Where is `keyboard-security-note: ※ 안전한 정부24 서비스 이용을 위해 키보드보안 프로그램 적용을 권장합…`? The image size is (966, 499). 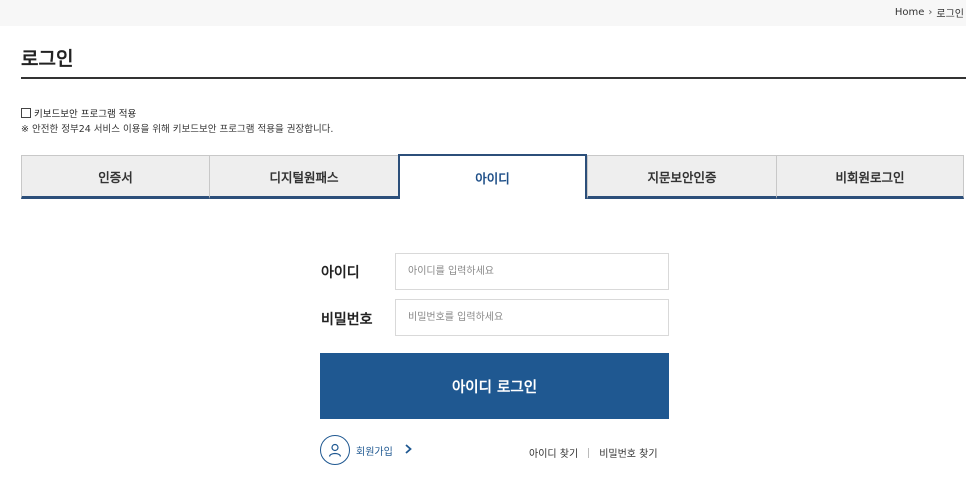 keyboard-security-note: ※ 안전한 정부24 서비스 이용을 위해 키보드보안 프로그램 적용을 권장합… is located at coordinates (177, 129).